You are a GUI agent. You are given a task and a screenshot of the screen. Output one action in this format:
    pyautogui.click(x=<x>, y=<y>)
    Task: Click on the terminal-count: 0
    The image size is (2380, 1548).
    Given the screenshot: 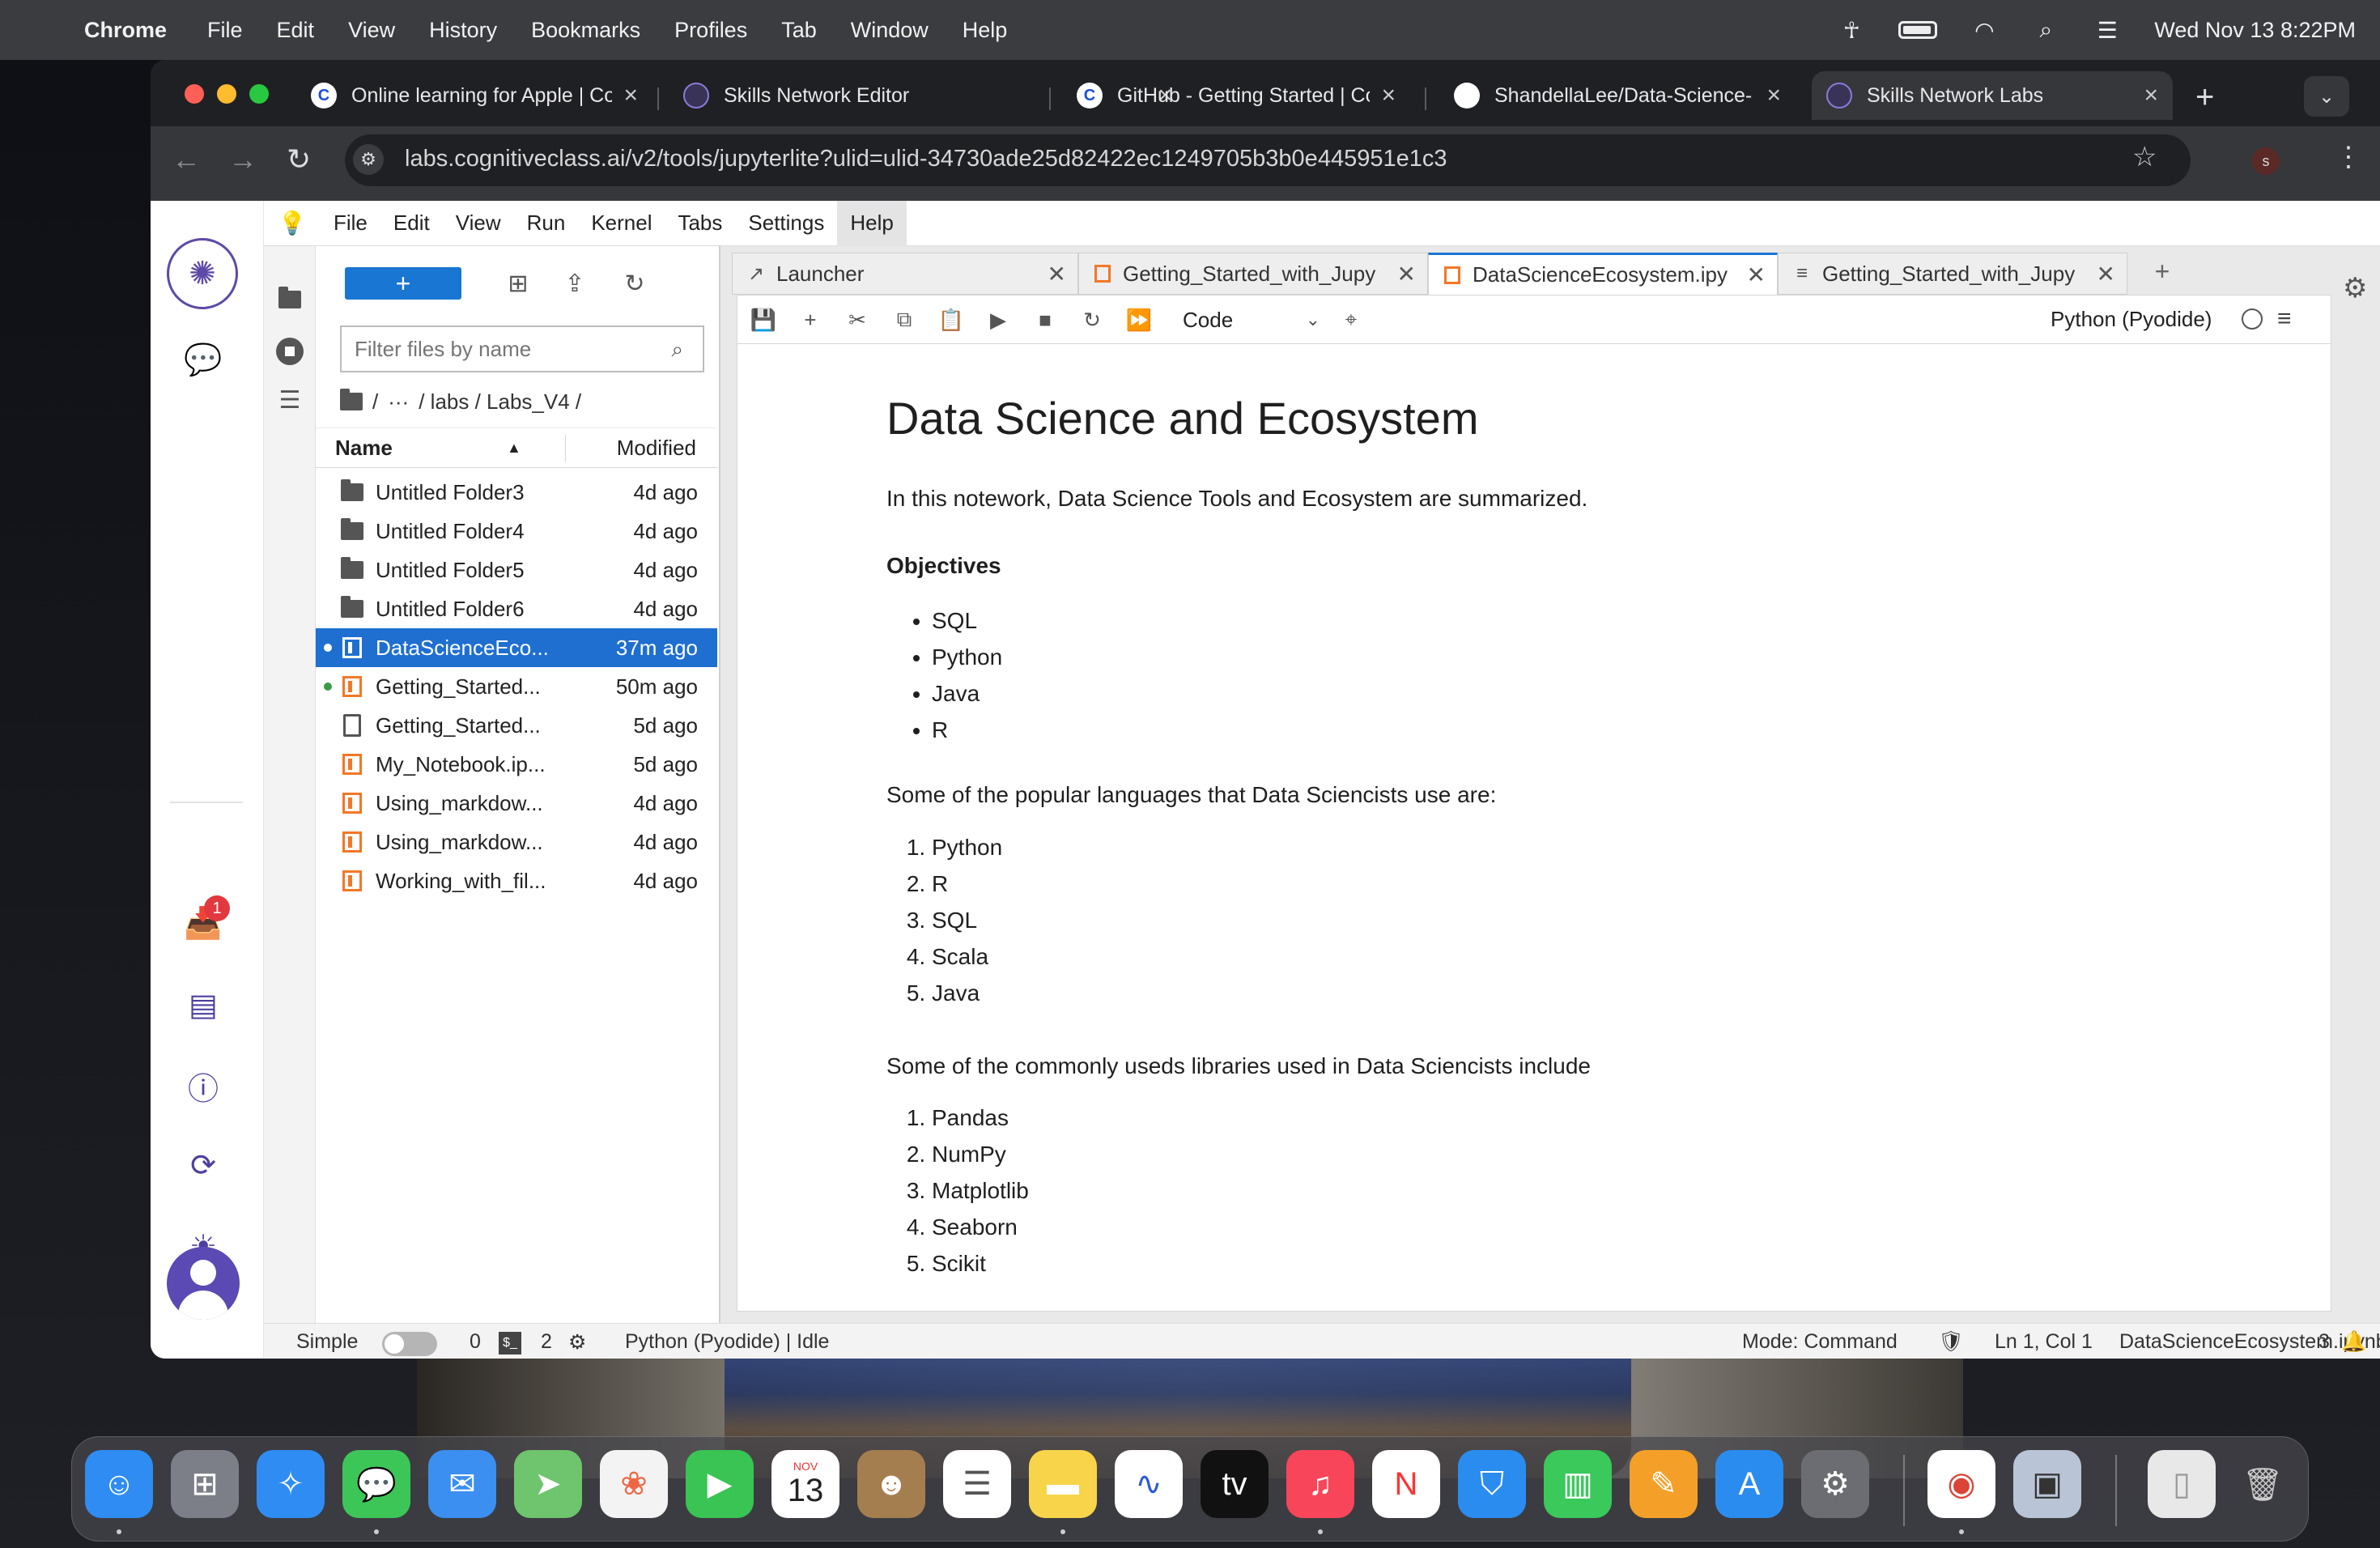 What is the action you would take?
    pyautogui.click(x=475, y=1342)
    